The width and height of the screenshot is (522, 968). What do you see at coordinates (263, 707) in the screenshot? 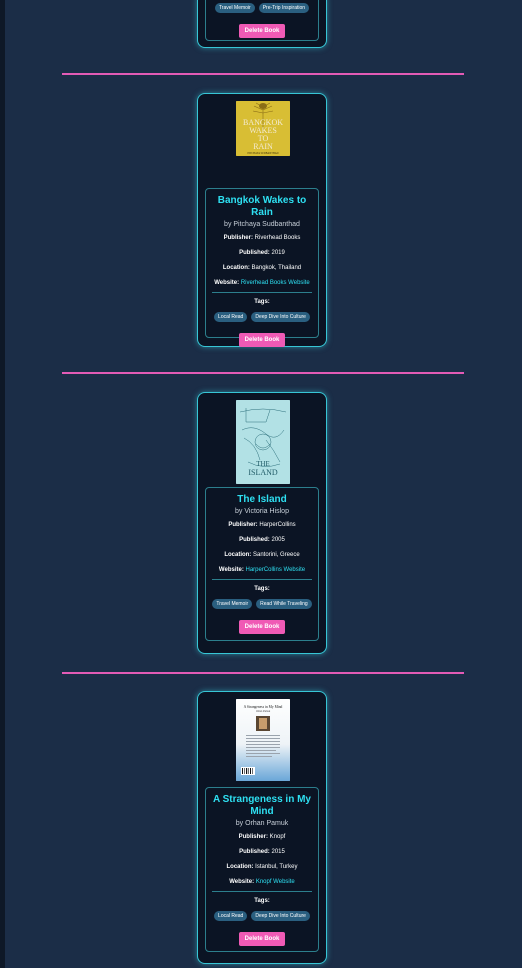
I see `cover-title-line: A Strangeness in My Mind` at bounding box center [263, 707].